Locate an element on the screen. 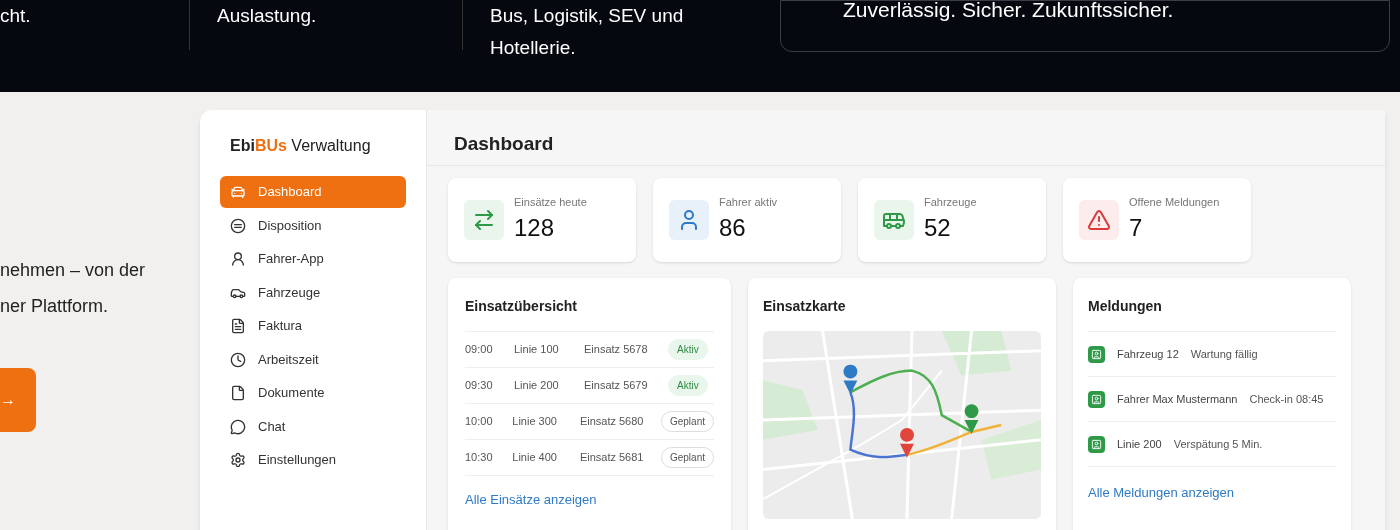 The width and height of the screenshot is (1400, 530). intro-text: nehmen – von der is located at coordinates (73, 270).